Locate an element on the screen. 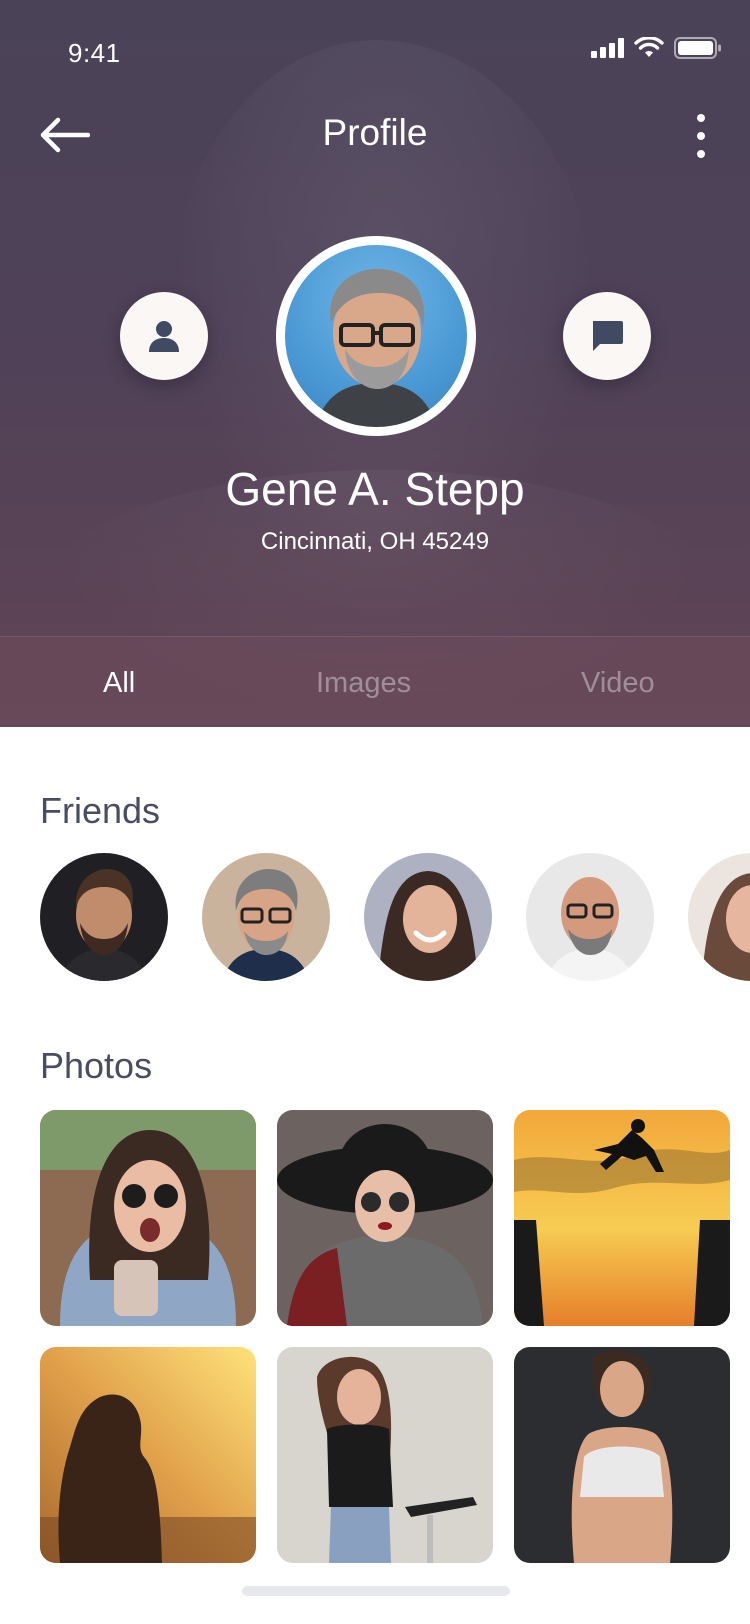  message-button is located at coordinates (607, 336).